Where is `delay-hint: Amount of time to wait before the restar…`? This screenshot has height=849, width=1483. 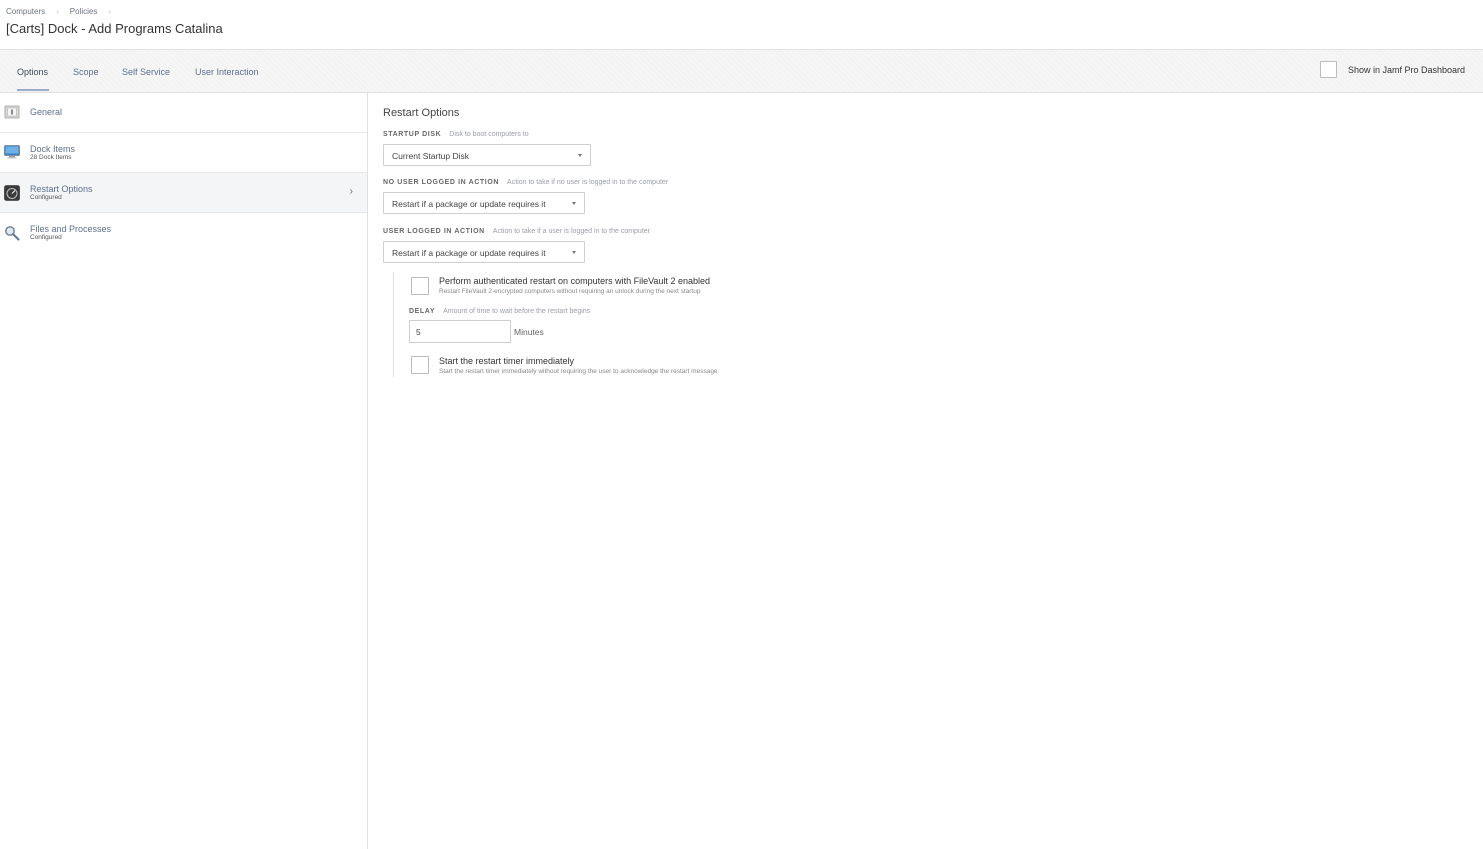 delay-hint: Amount of time to wait before the restar… is located at coordinates (517, 311).